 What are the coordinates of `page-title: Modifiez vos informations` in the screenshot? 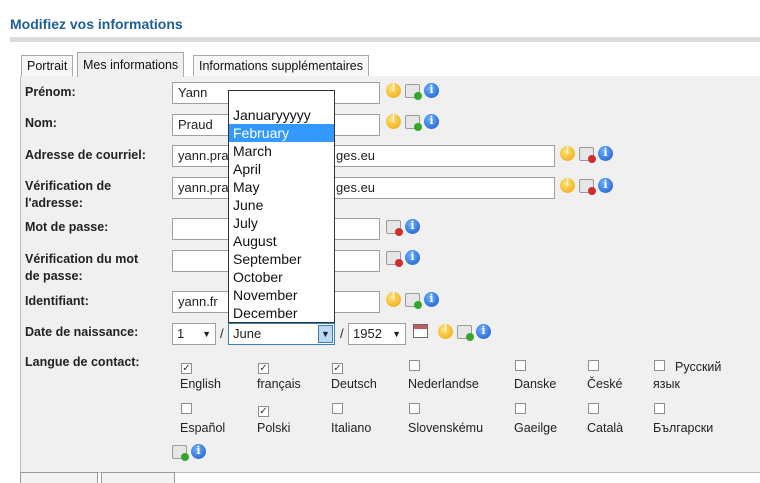 It's located at (96, 24).